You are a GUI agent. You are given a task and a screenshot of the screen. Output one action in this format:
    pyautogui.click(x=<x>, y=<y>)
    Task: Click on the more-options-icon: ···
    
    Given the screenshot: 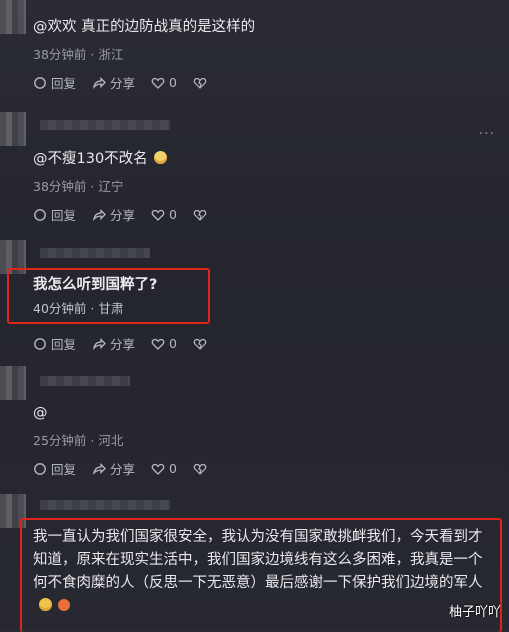 What is the action you would take?
    pyautogui.click(x=487, y=134)
    